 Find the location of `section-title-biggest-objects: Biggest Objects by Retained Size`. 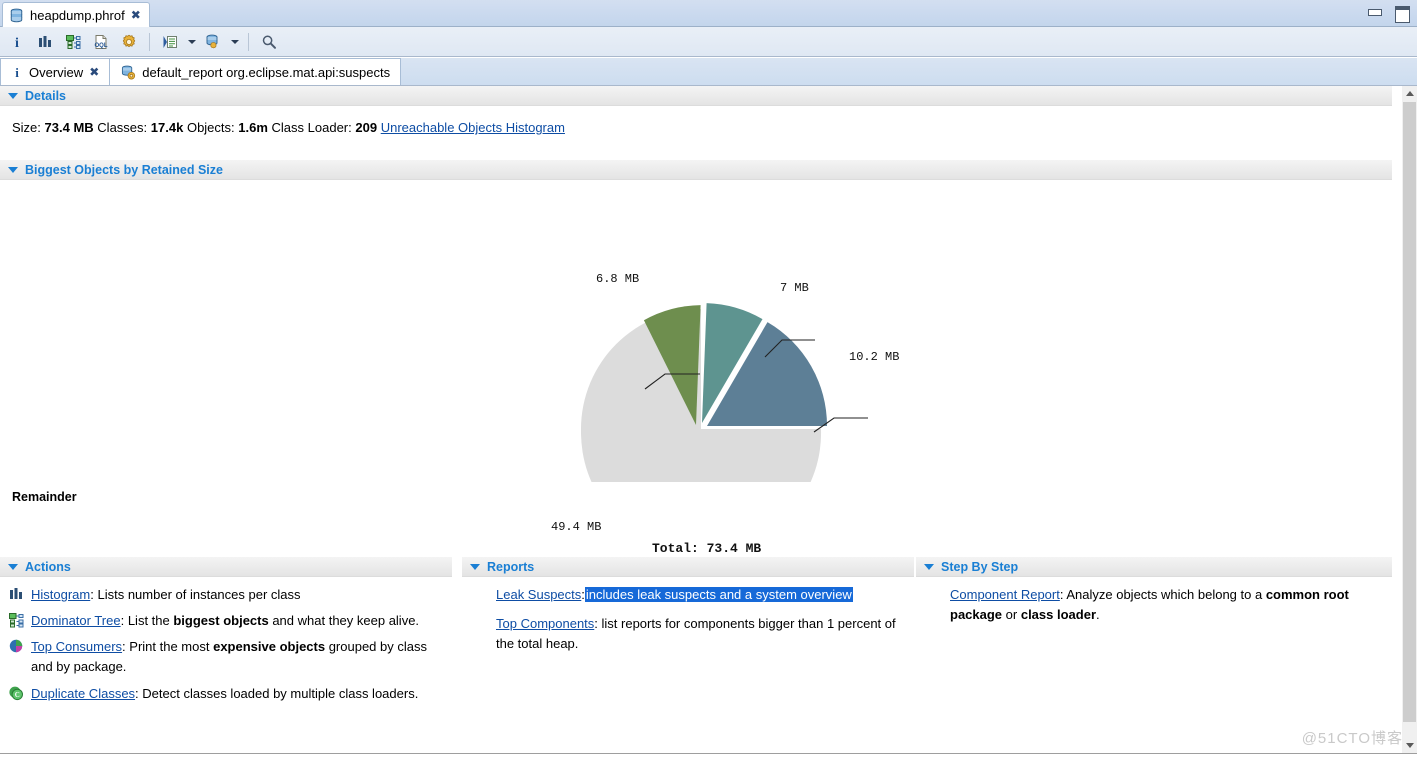

section-title-biggest-objects: Biggest Objects by Retained Size is located at coordinates (124, 169).